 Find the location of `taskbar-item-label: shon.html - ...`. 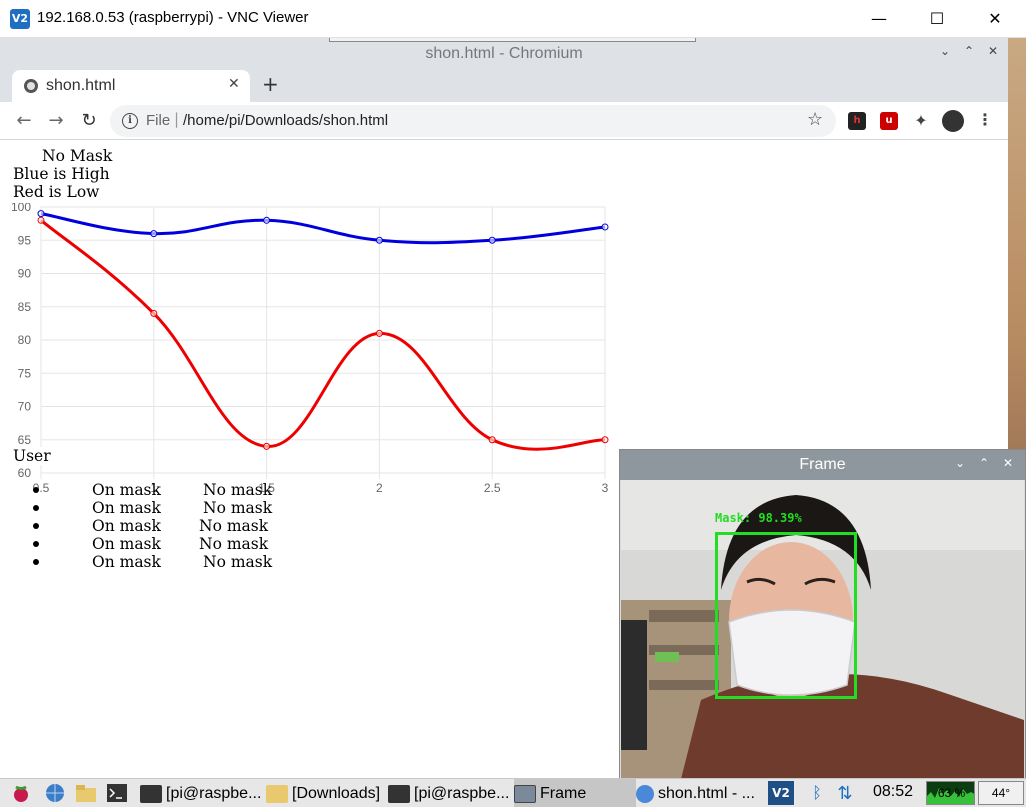

taskbar-item-label: shon.html - ... is located at coordinates (706, 793).